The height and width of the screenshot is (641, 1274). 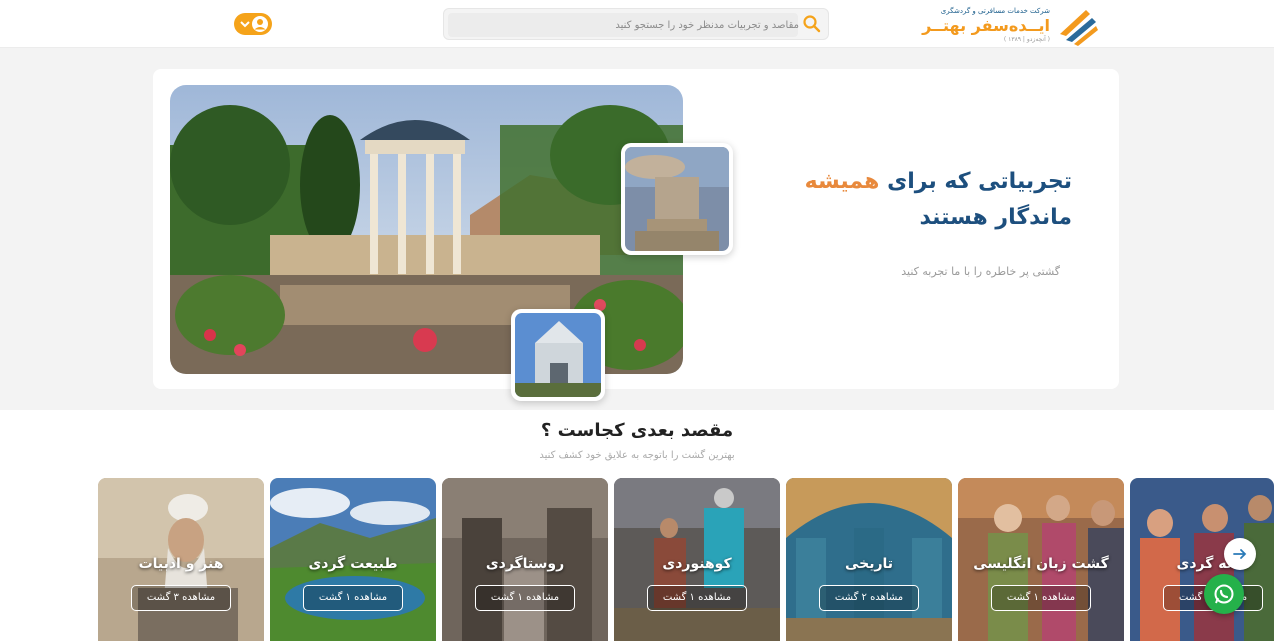 I want to click on category-card-art: هنر و ادبیات مشاهده ۳ گشت, so click(x=181, y=559).